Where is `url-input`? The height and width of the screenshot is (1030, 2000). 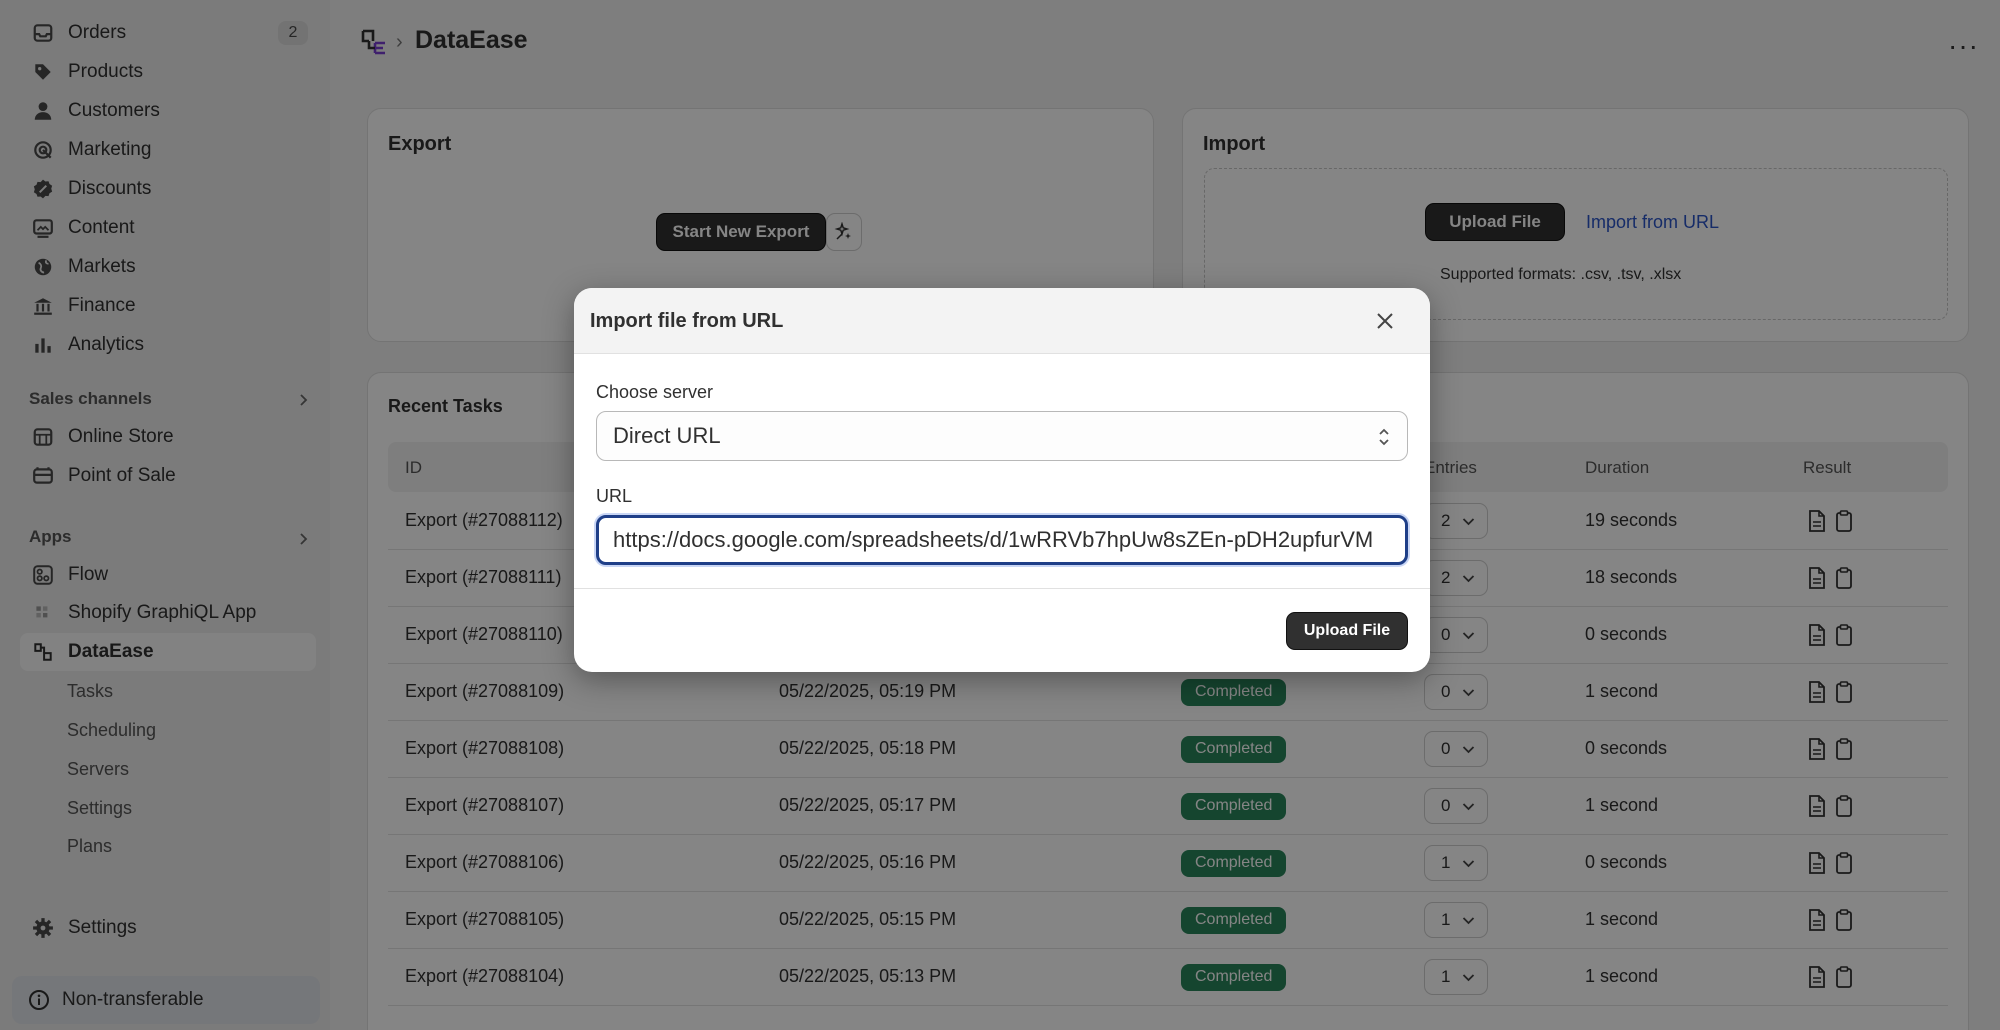
url-input is located at coordinates (1002, 540).